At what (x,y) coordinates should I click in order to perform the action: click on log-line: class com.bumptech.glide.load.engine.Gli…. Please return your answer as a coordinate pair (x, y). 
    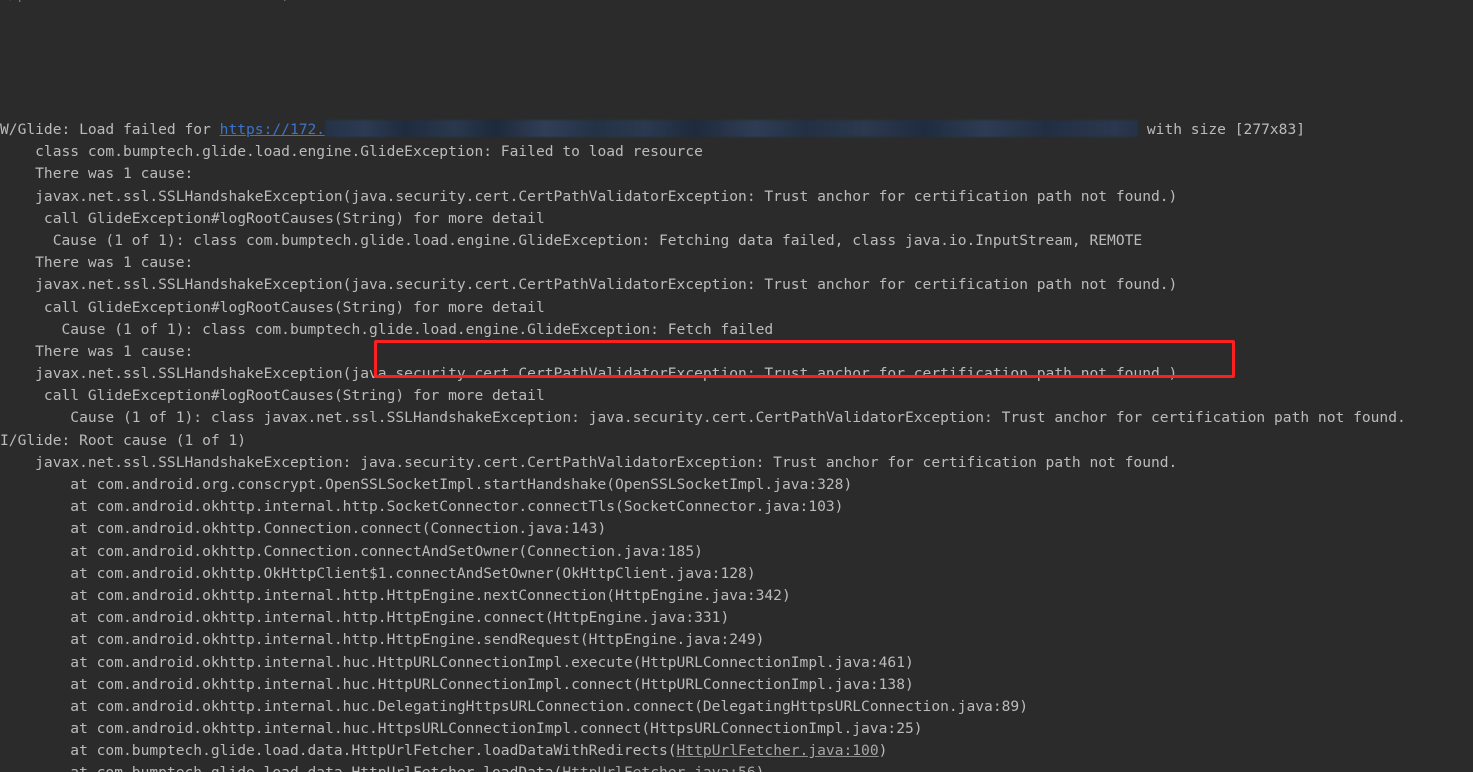
    Looking at the image, I should click on (736, 152).